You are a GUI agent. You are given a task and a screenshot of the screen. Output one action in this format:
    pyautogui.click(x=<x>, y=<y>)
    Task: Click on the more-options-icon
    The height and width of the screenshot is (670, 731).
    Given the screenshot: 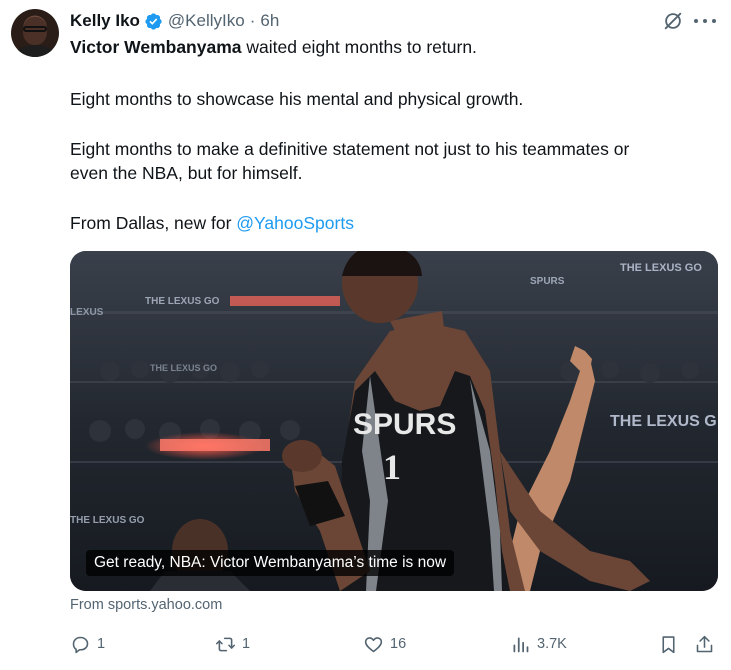 What is the action you would take?
    pyautogui.click(x=705, y=21)
    